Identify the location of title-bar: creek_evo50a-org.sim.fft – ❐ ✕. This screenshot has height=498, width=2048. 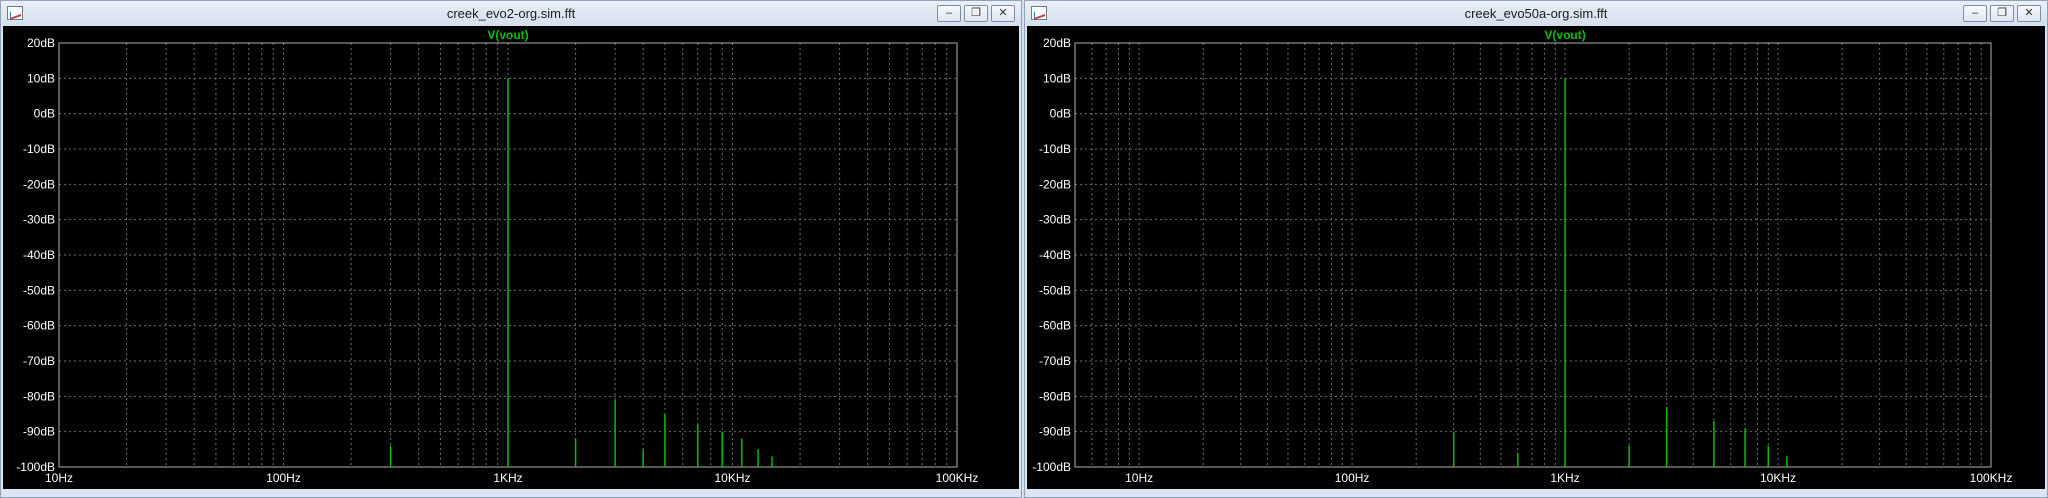
(1536, 13).